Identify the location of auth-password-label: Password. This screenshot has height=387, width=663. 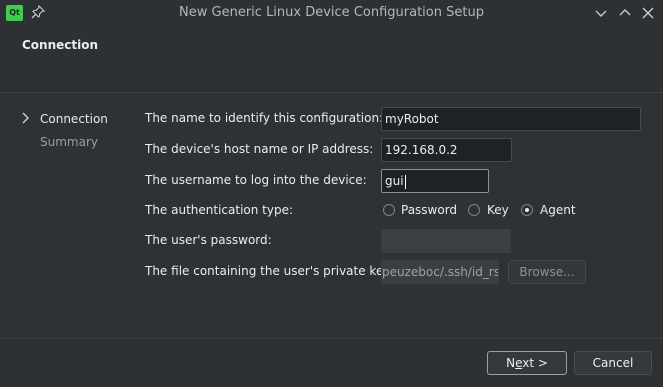
(429, 210).